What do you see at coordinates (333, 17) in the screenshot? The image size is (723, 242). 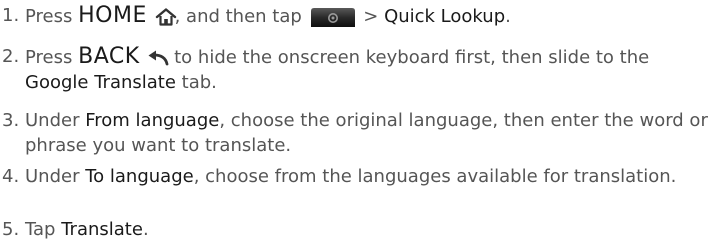 I see `apps-button-icon` at bounding box center [333, 17].